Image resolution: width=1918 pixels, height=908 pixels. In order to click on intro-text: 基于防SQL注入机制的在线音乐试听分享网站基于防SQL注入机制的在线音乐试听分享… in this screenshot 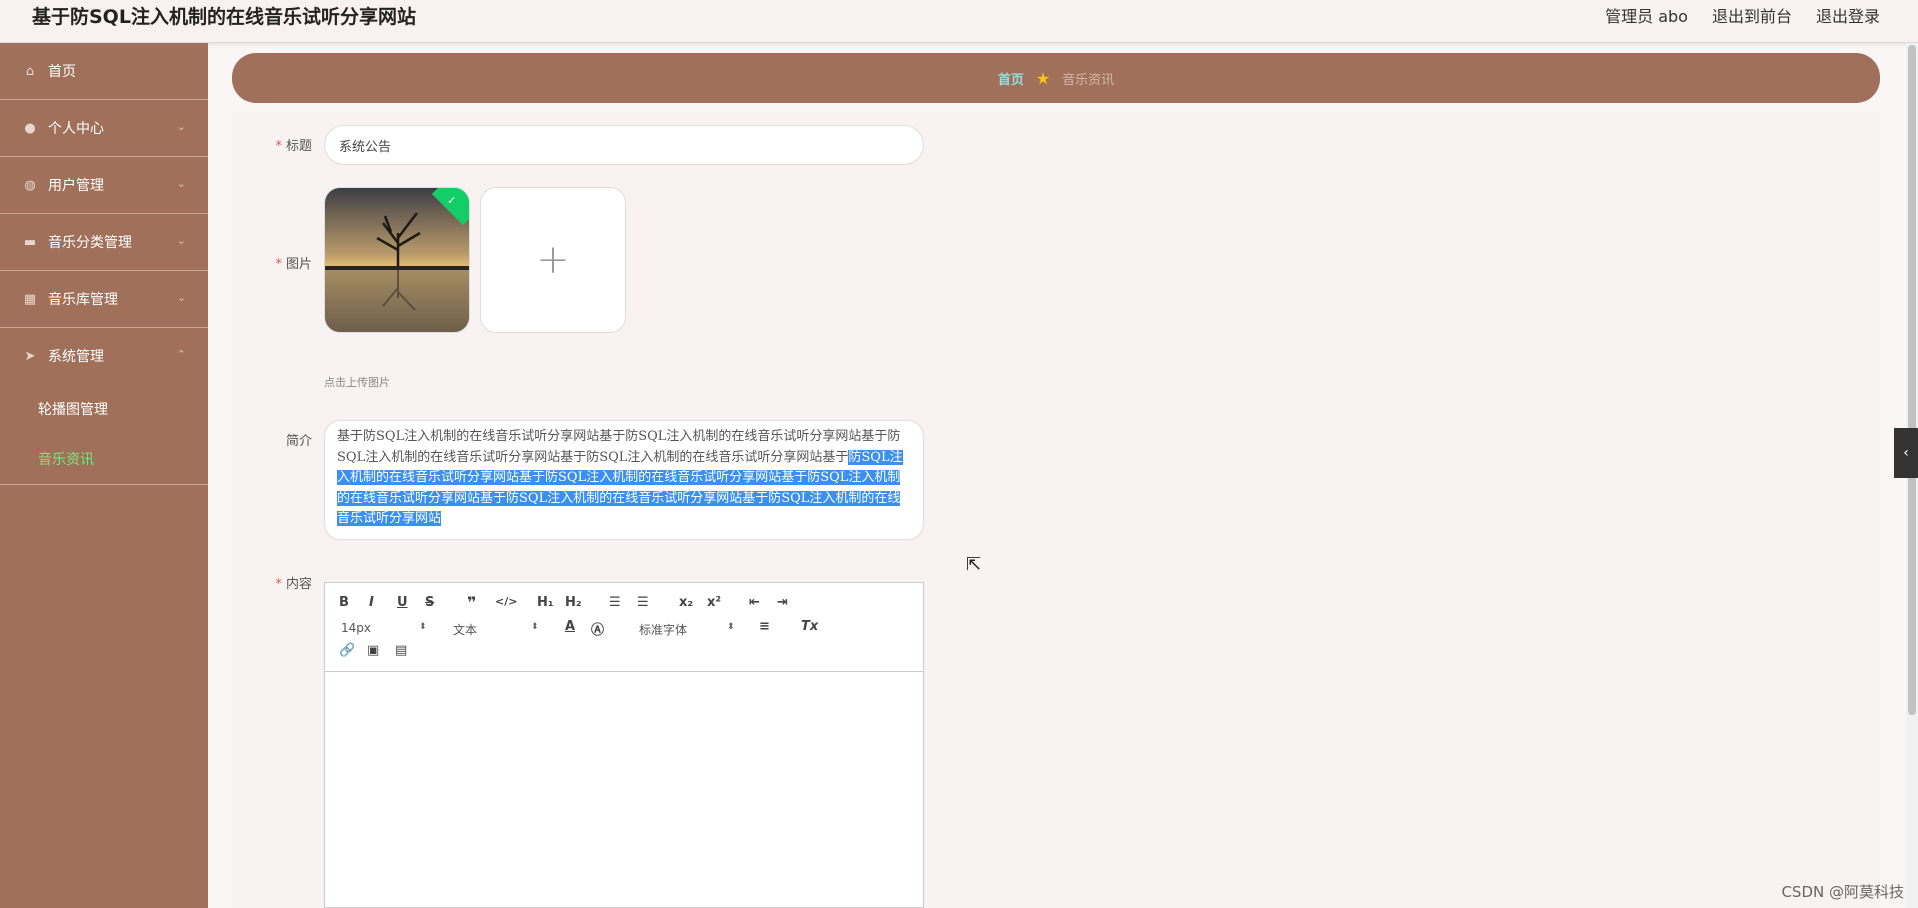, I will do `click(619, 447)`.